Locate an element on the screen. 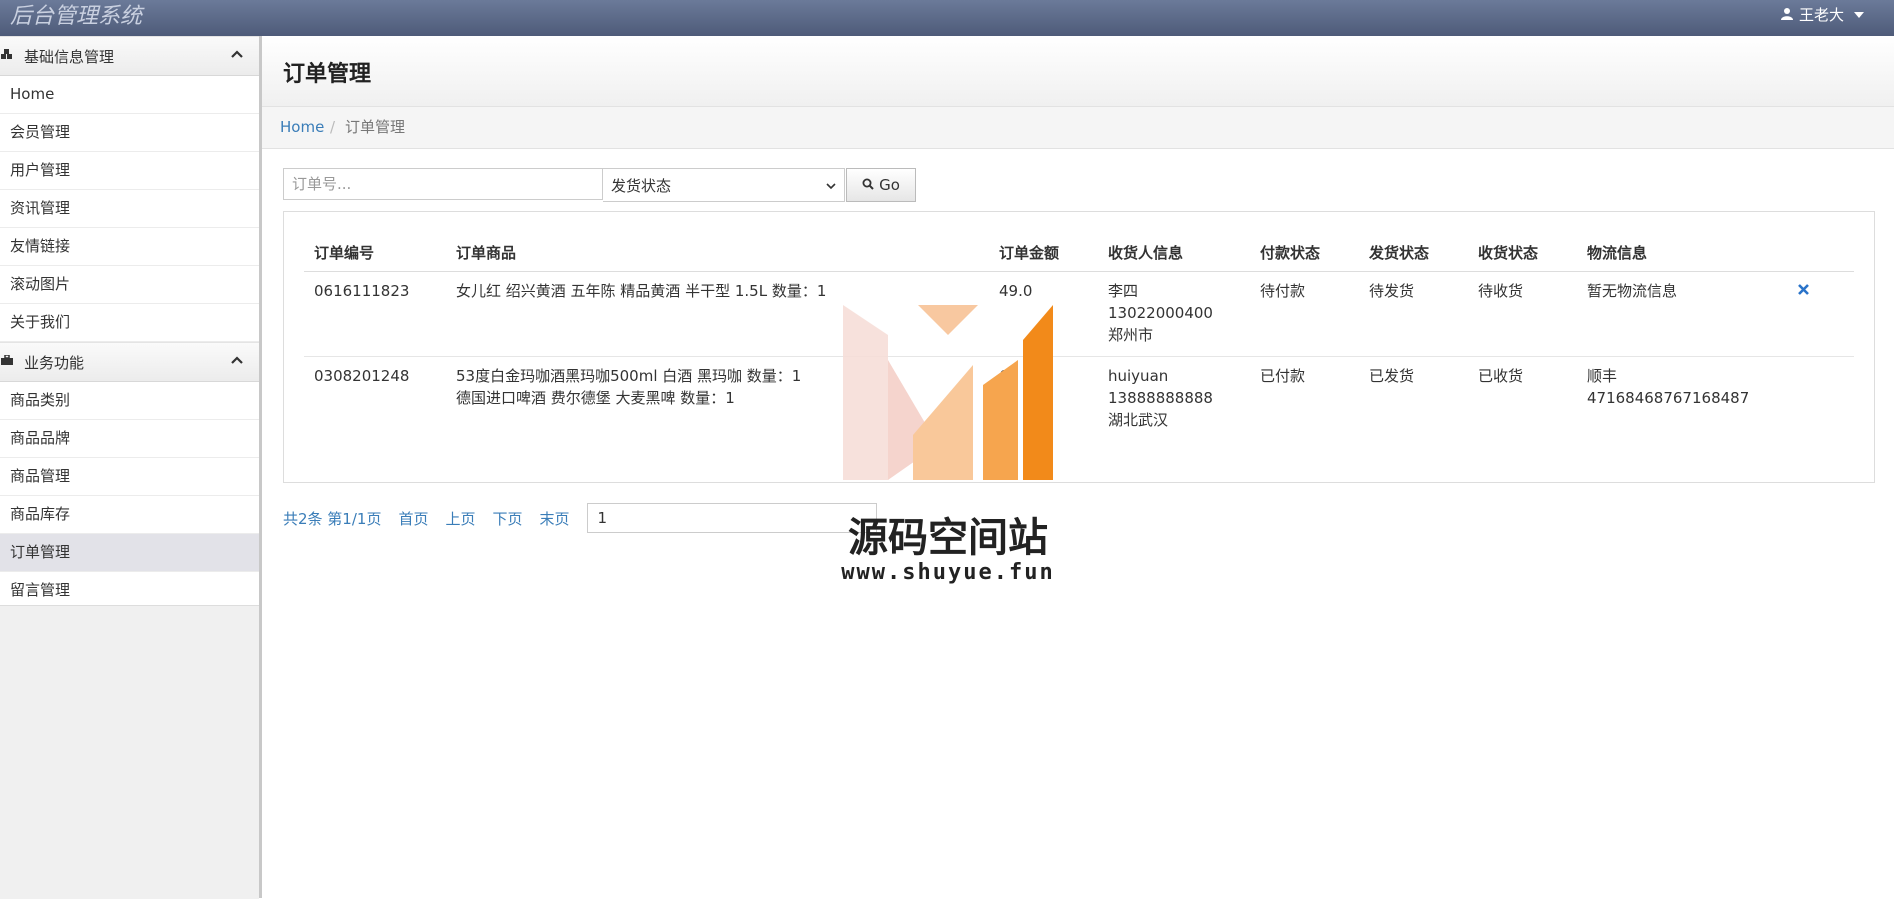  shipping-status-select: 发货状态 is located at coordinates (724, 185).